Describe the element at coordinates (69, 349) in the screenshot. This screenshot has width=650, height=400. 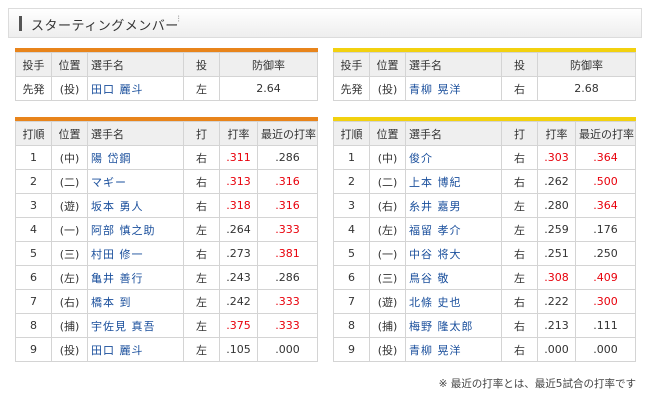
I see `position: (投)` at that location.